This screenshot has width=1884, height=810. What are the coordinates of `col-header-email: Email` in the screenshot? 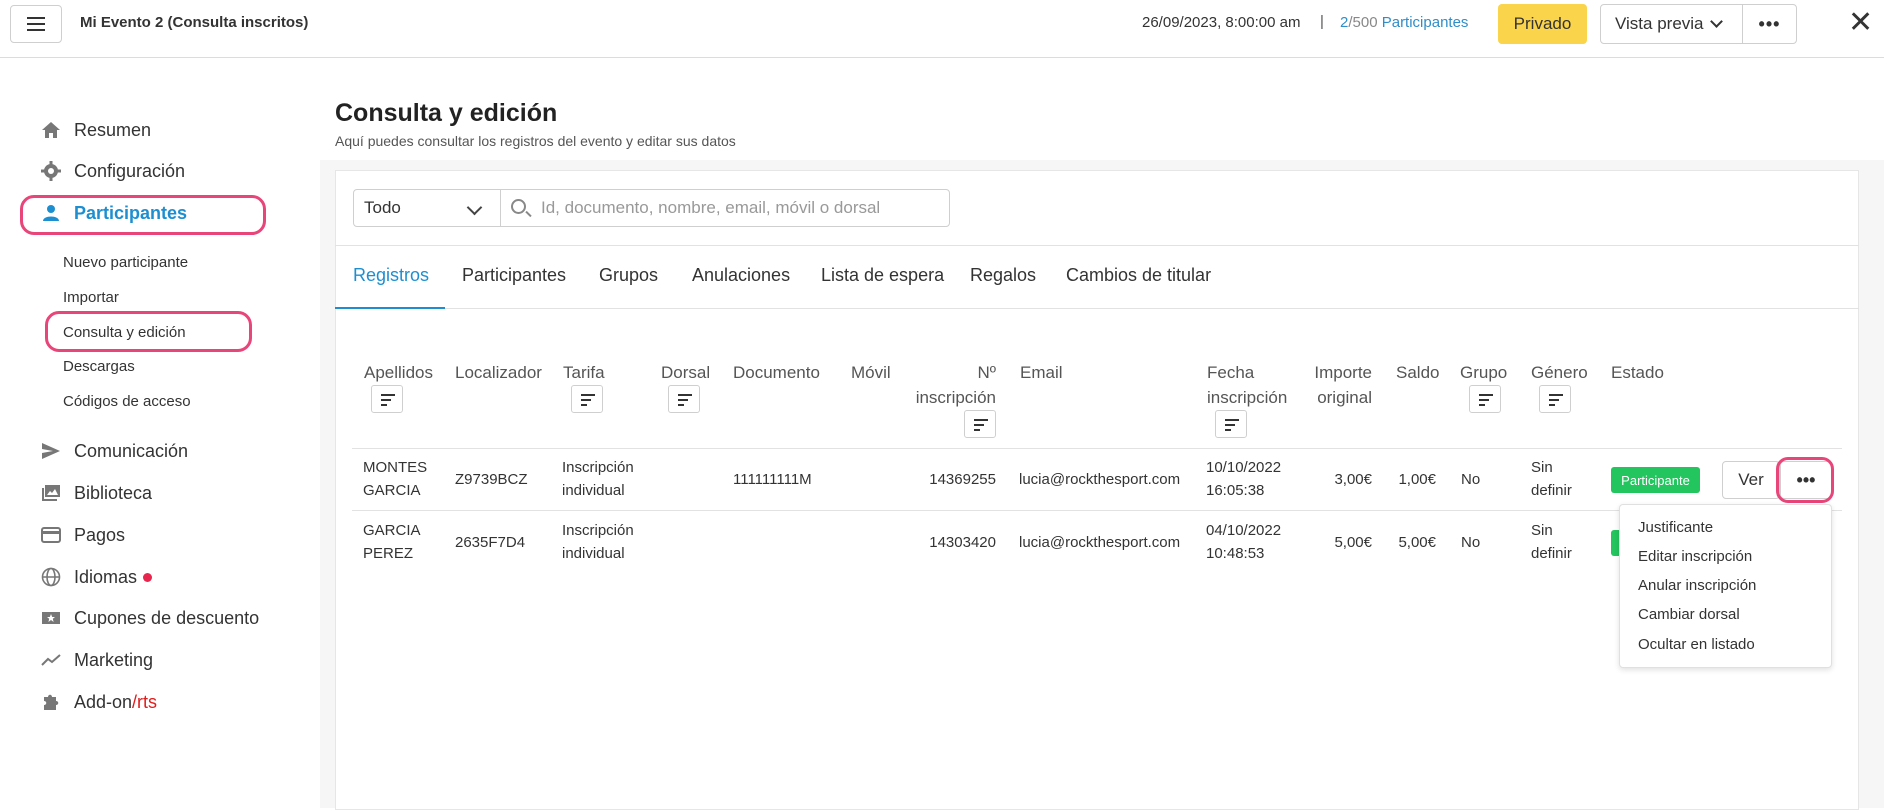 It's located at (1041, 372).